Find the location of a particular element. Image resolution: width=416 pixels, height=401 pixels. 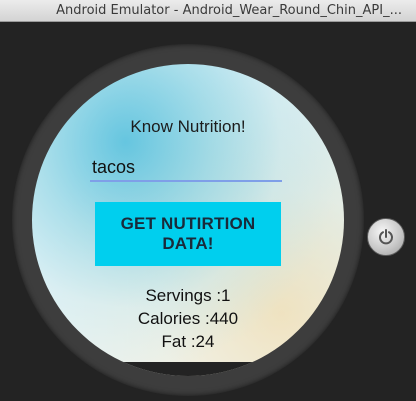

app-title: Know Nutrition! is located at coordinates (188, 126).